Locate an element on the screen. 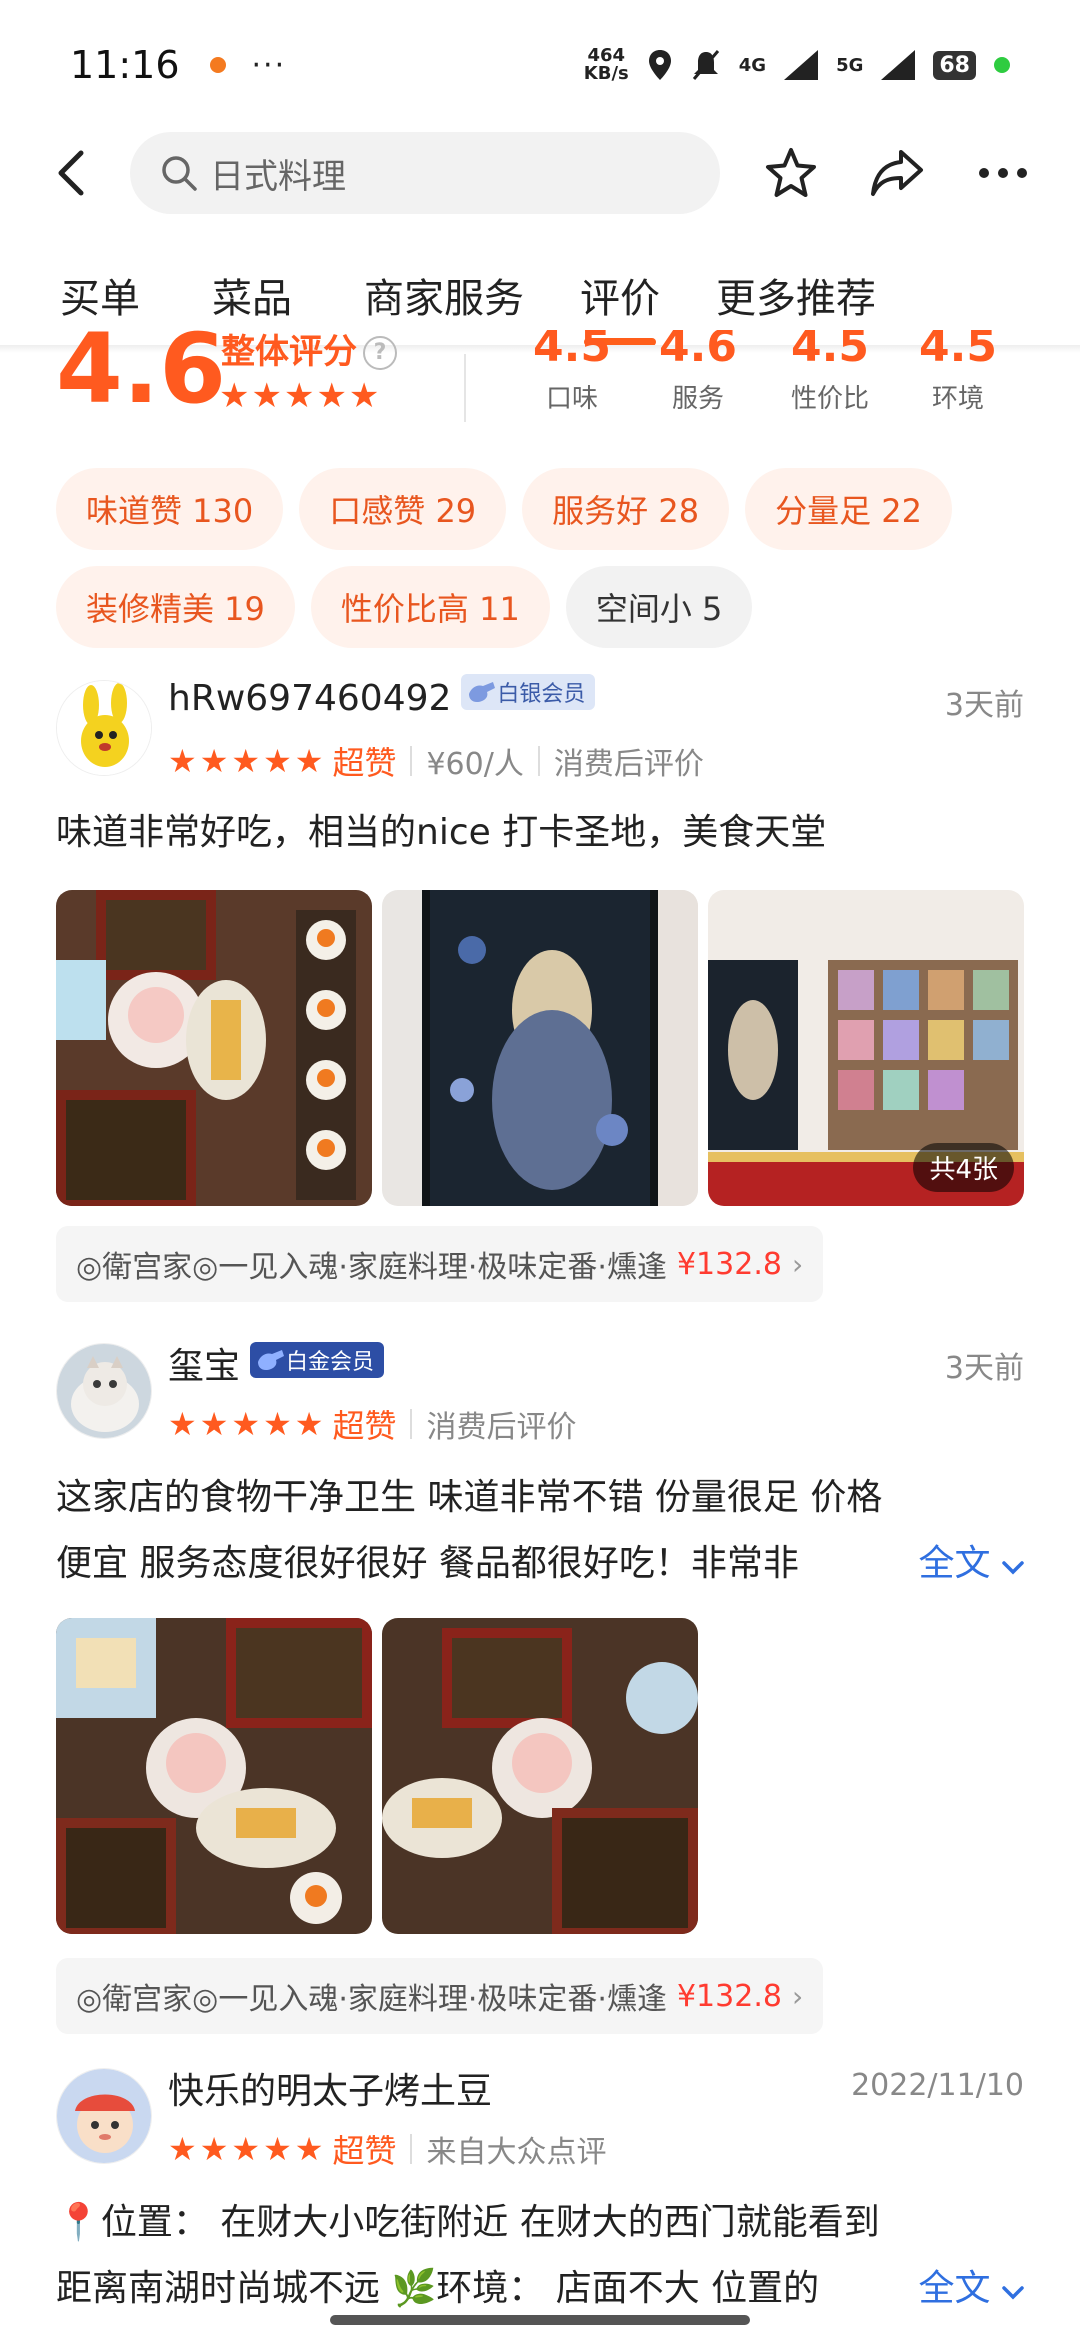 The image size is (1080, 2339). user-name-text: 玺宝 is located at coordinates (204, 1366).